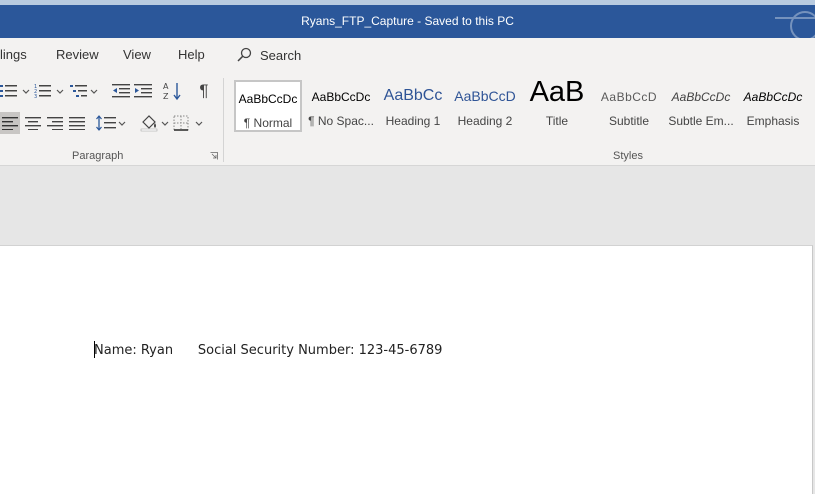 The image size is (815, 494). I want to click on tab-help: Help, so click(191, 54).